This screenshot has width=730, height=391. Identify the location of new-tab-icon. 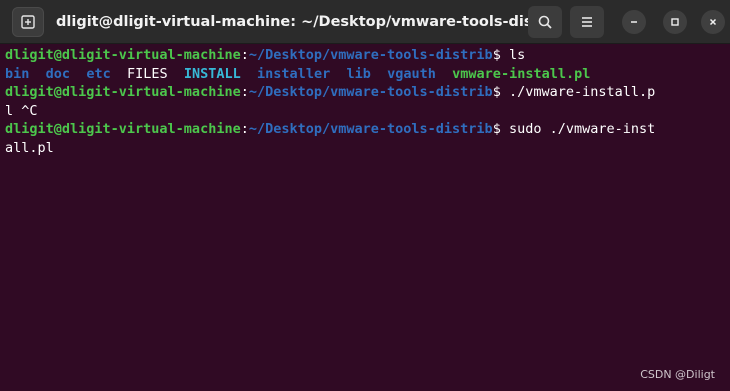
(28, 22).